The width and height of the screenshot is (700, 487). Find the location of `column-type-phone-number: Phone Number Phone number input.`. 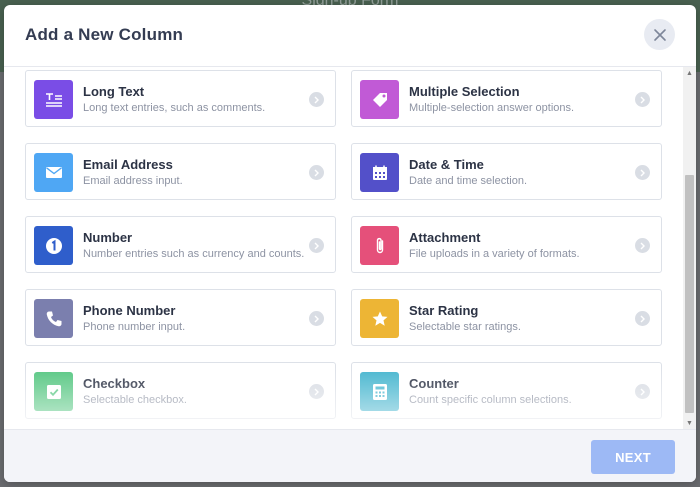

column-type-phone-number: Phone Number Phone number input. is located at coordinates (180, 317).